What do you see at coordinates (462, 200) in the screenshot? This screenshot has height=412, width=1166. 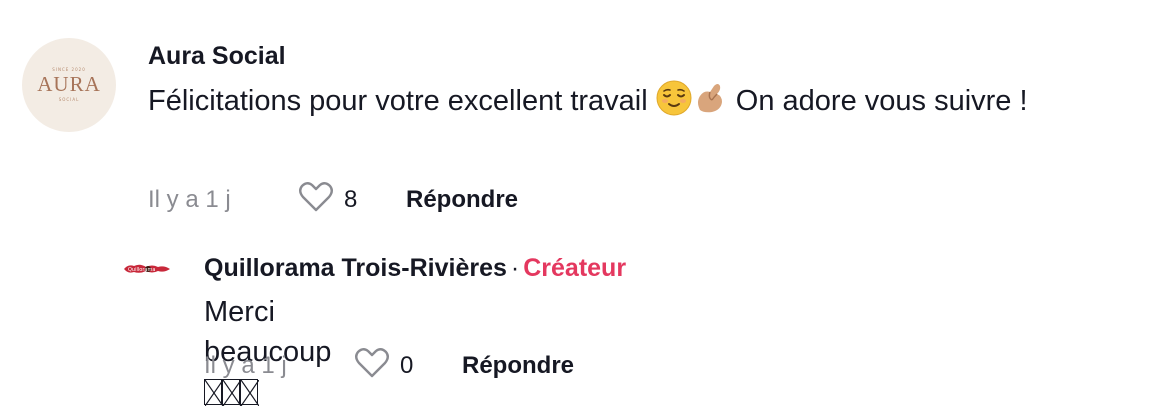 I see `reply-button: Répondre` at bounding box center [462, 200].